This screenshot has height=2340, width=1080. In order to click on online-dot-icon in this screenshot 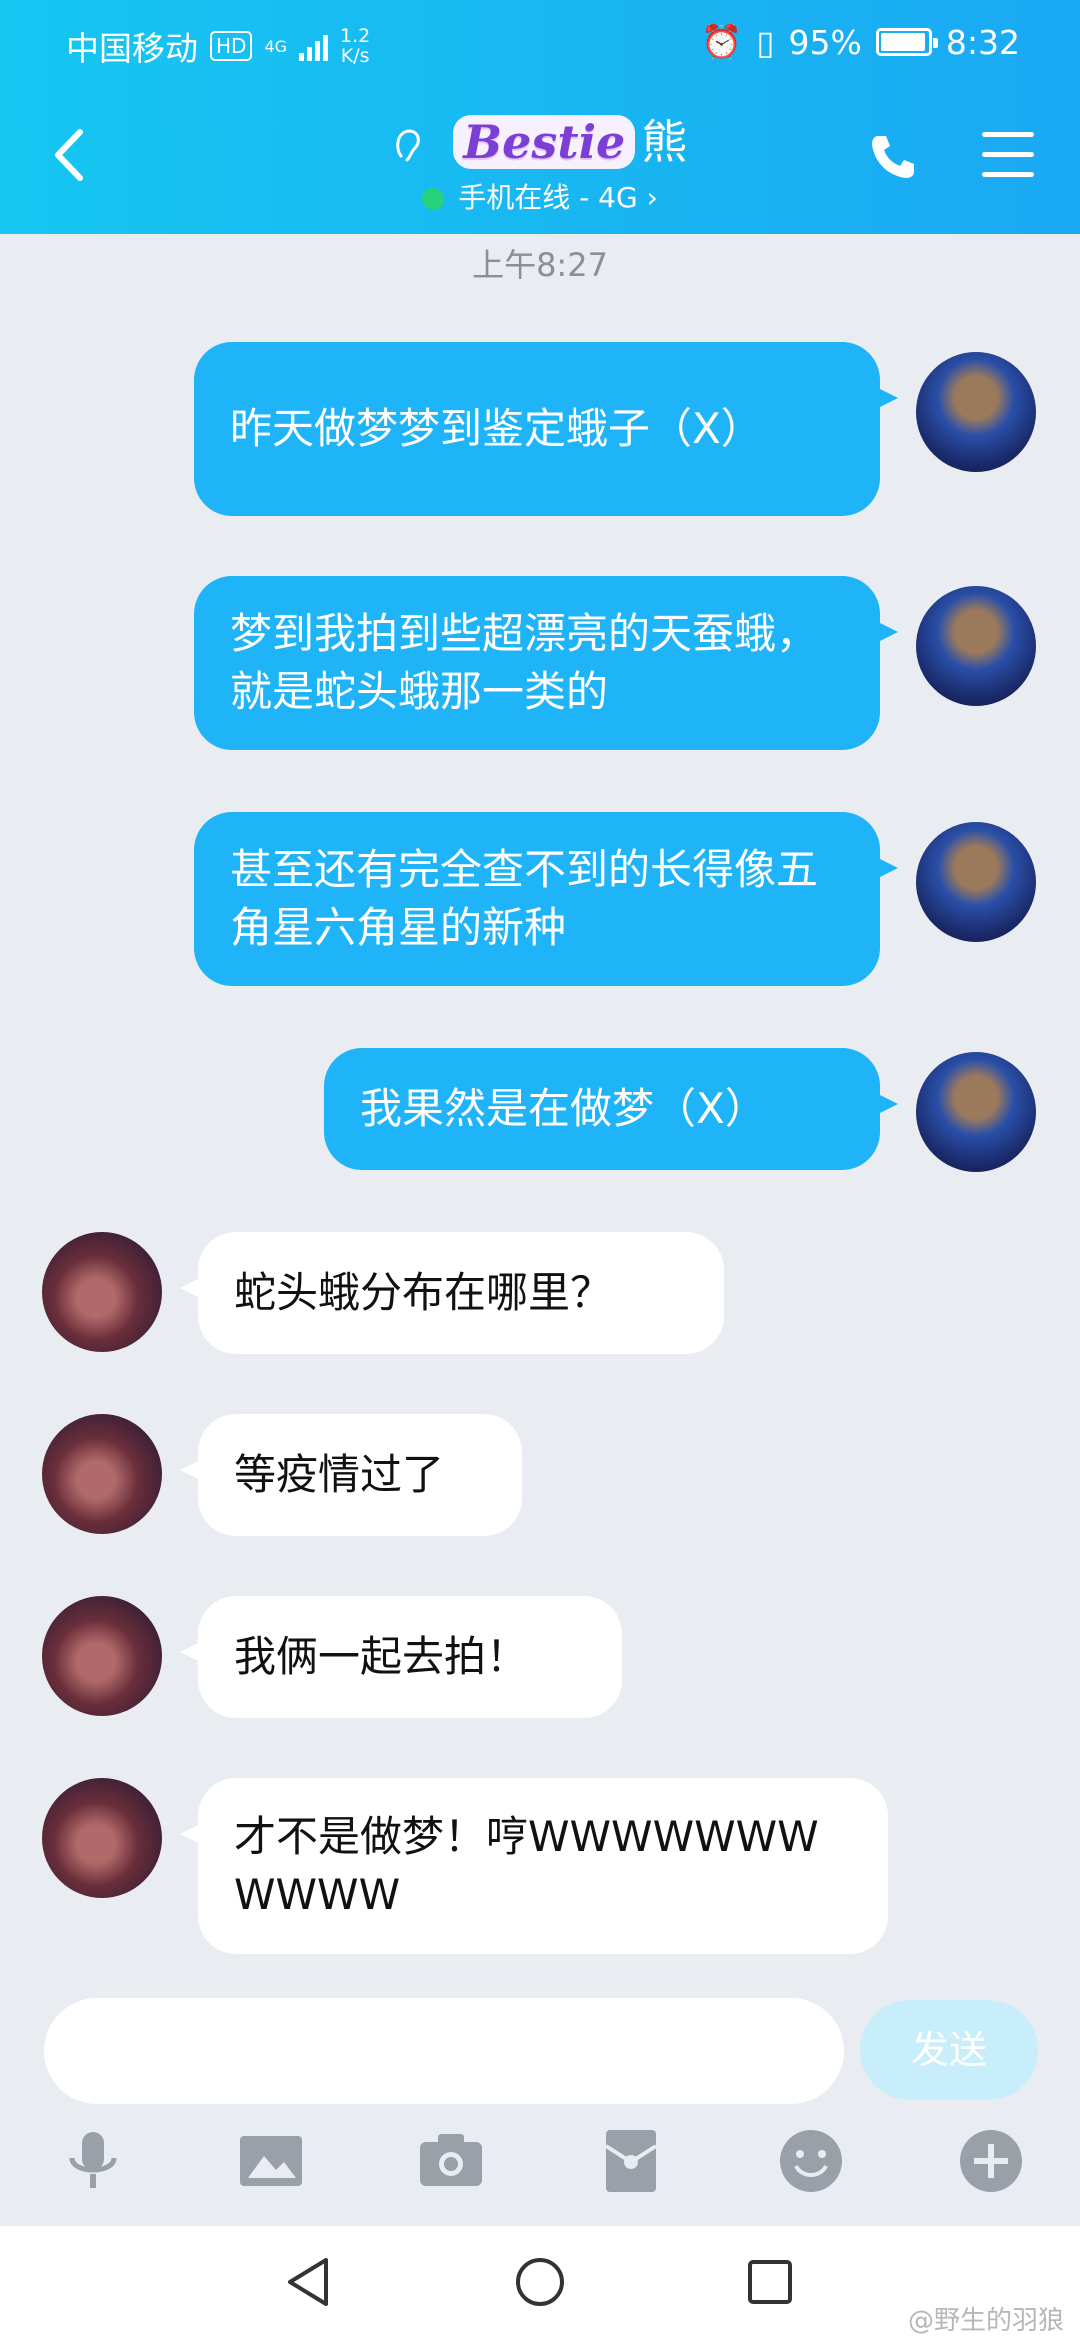, I will do `click(433, 199)`.